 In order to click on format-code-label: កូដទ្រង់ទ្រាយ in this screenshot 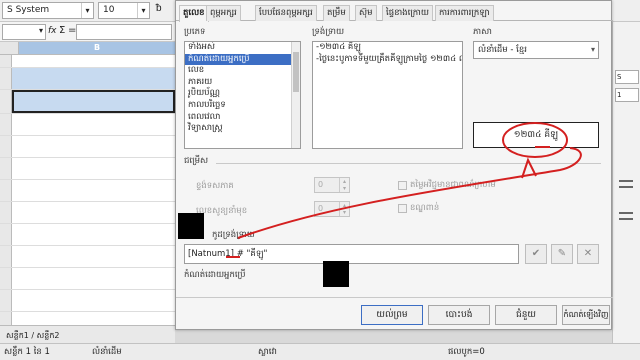, I will do `click(233, 235)`.